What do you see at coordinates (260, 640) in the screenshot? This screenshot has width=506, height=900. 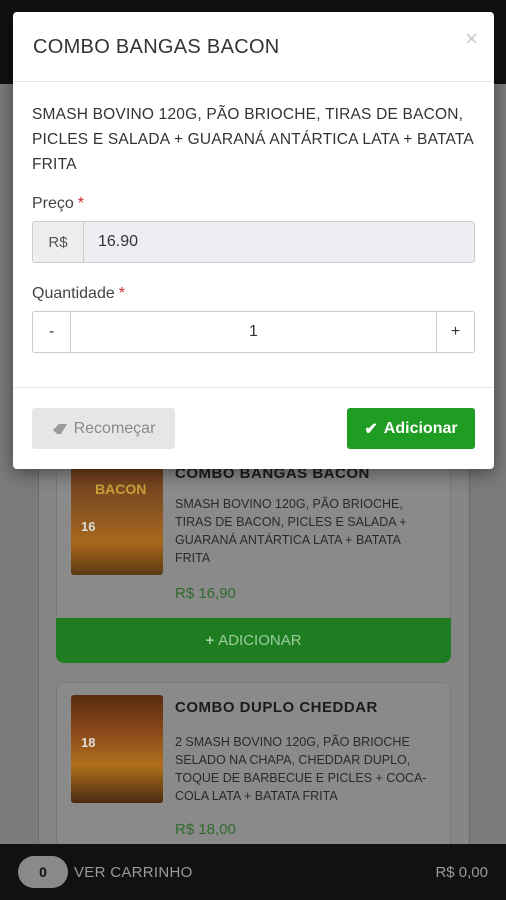 I see `add-product-label: ADICIONAR` at bounding box center [260, 640].